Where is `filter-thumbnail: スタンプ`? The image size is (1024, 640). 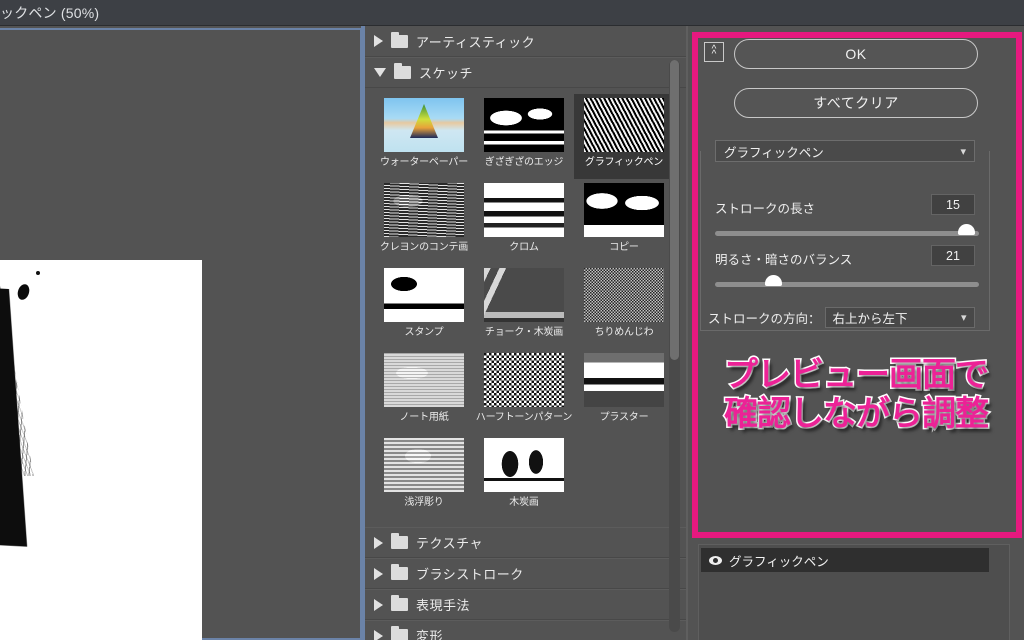 filter-thumbnail: スタンプ is located at coordinates (424, 306).